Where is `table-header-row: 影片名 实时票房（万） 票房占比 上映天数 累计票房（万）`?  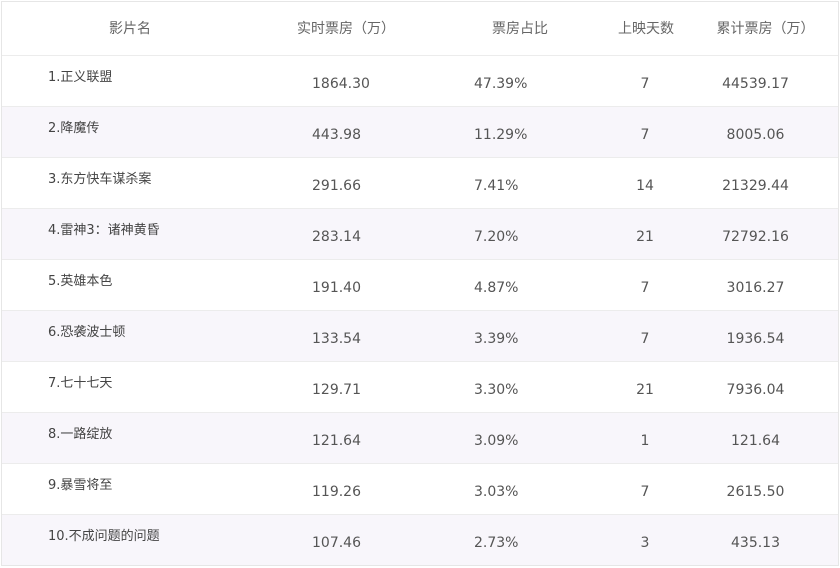
table-header-row: 影片名 实时票房（万） 票房占比 上映天数 累计票房（万） is located at coordinates (420, 29).